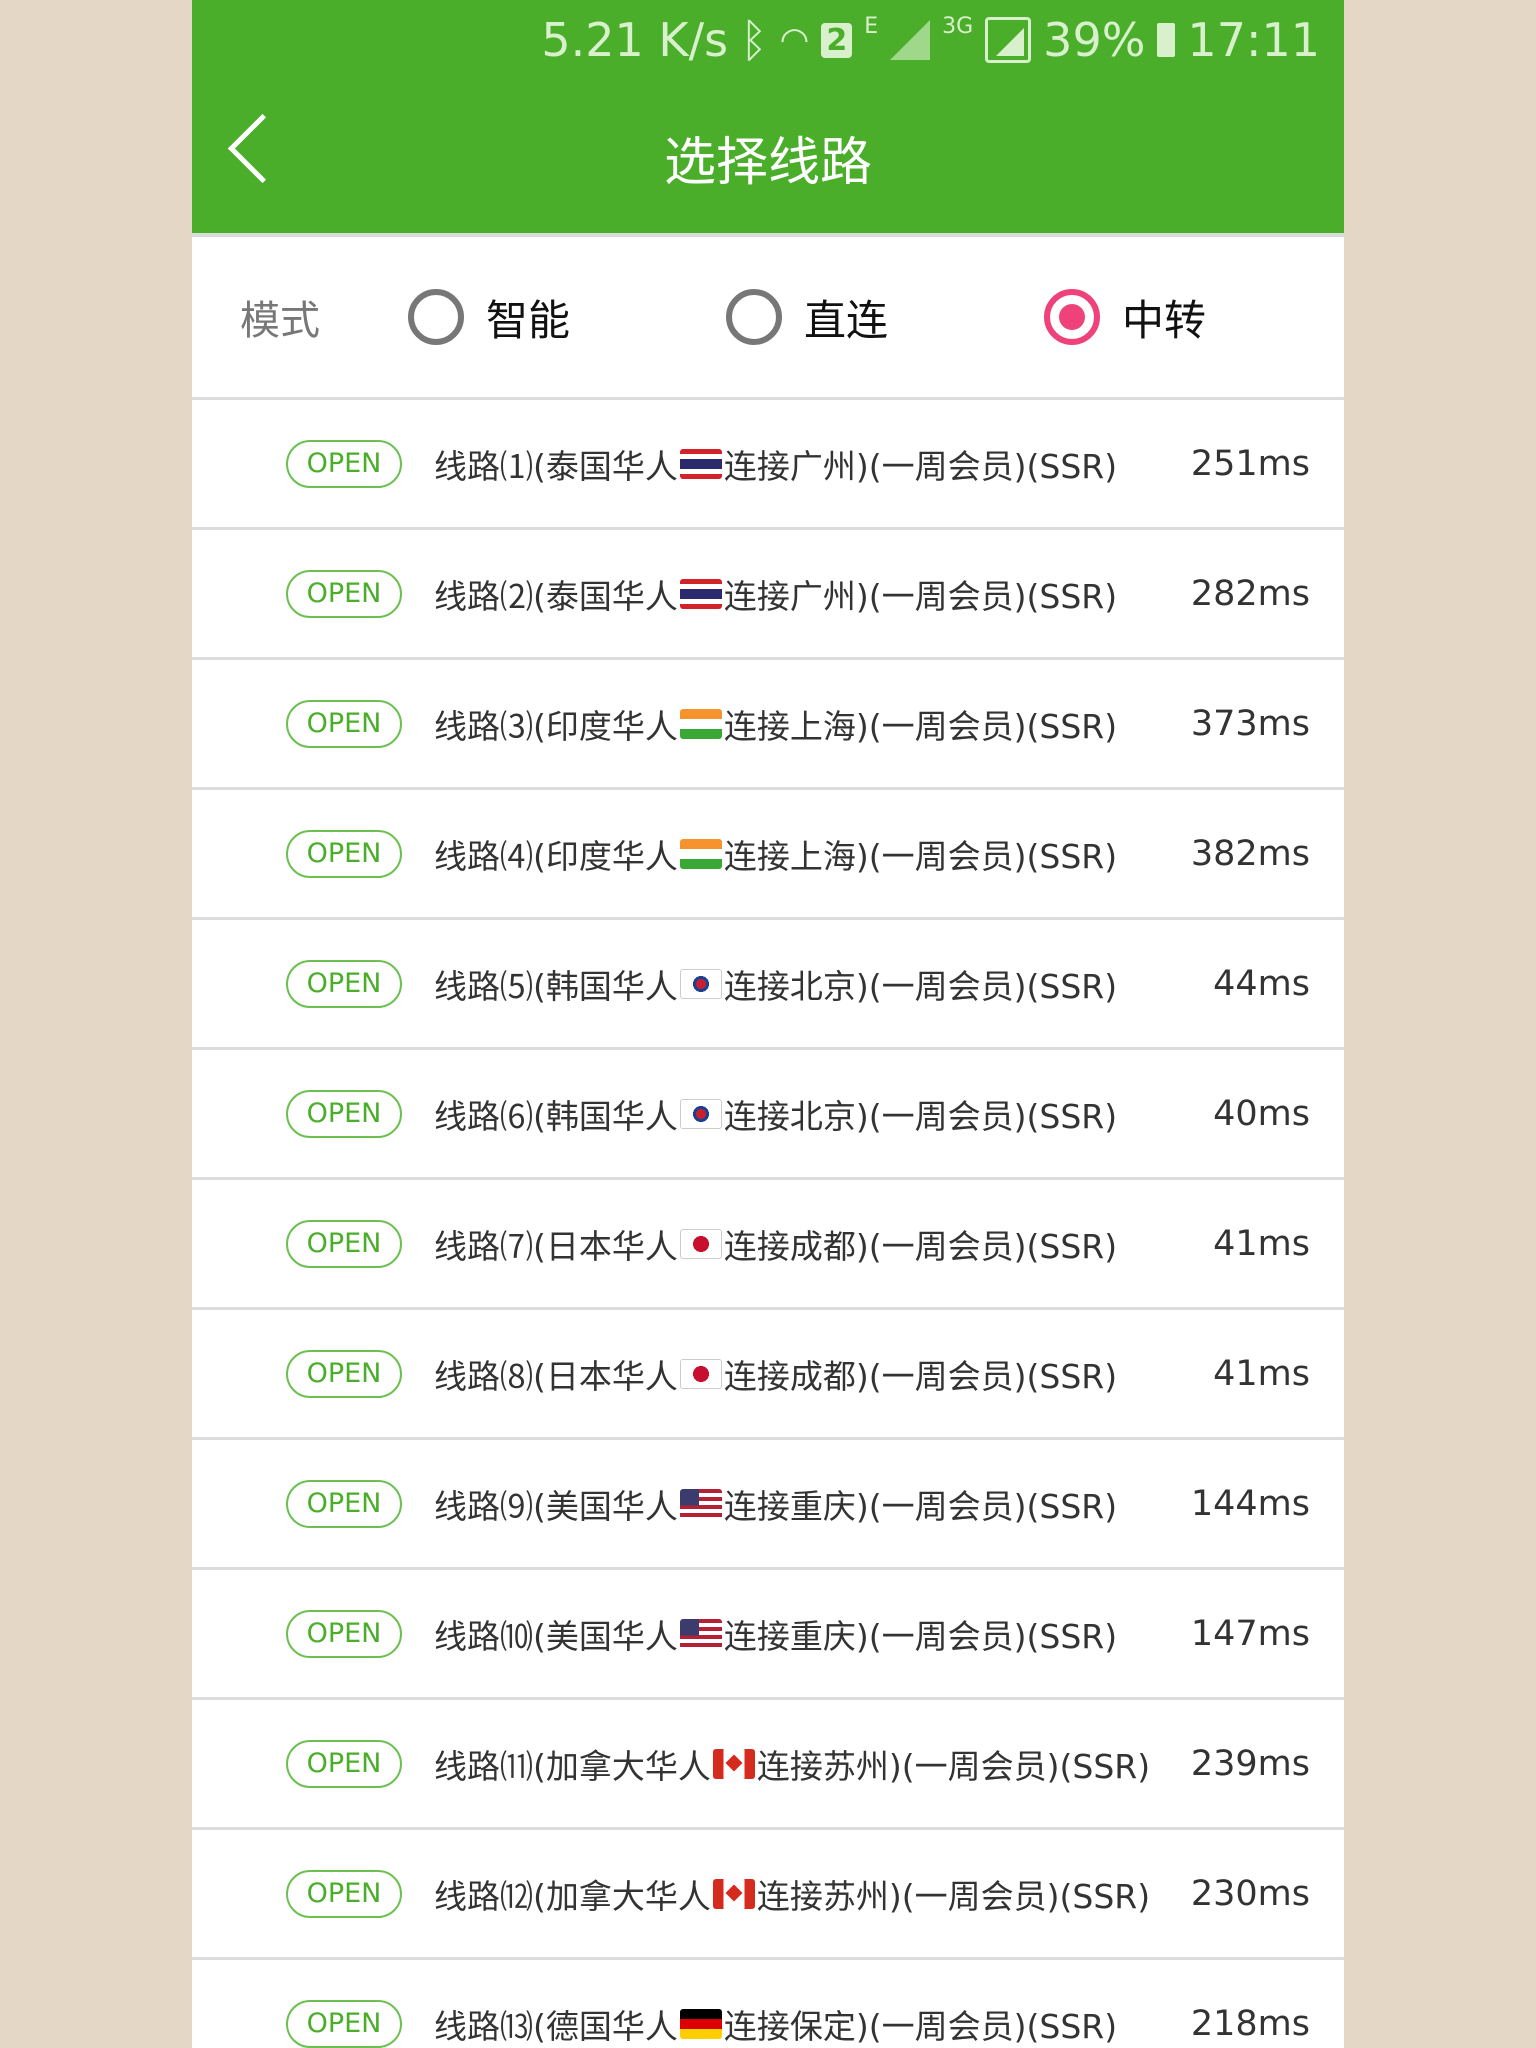 Image resolution: width=1536 pixels, height=2048 pixels. What do you see at coordinates (1250, 593) in the screenshot?
I see `route-latency: 282ms` at bounding box center [1250, 593].